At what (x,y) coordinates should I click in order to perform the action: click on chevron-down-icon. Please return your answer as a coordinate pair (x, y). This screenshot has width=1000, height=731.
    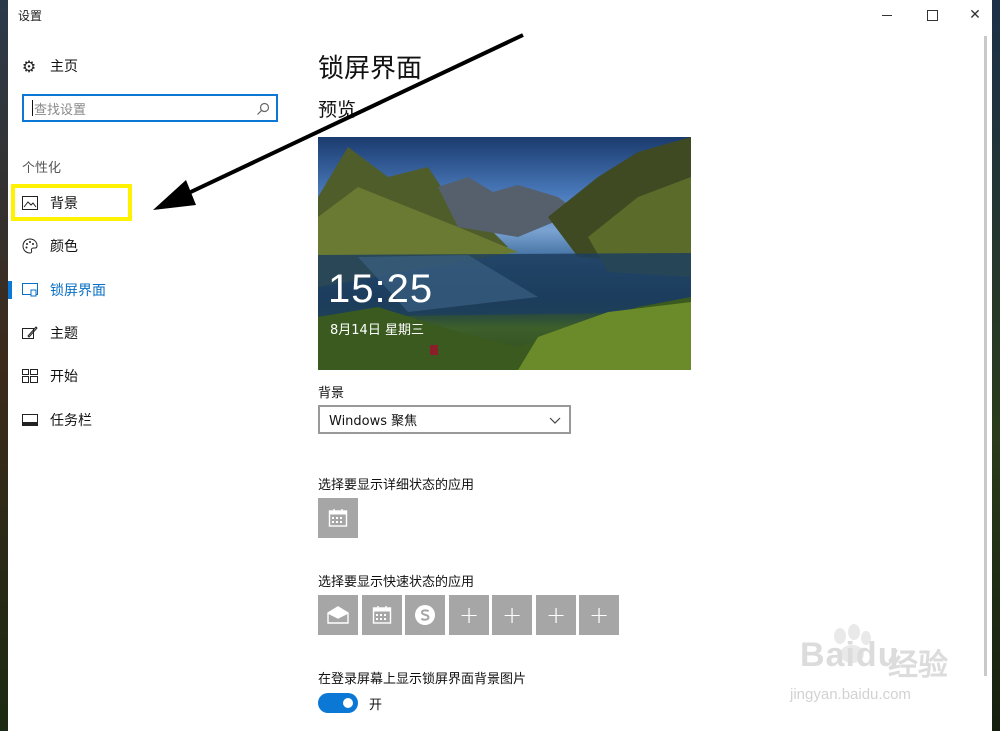
    Looking at the image, I should click on (555, 420).